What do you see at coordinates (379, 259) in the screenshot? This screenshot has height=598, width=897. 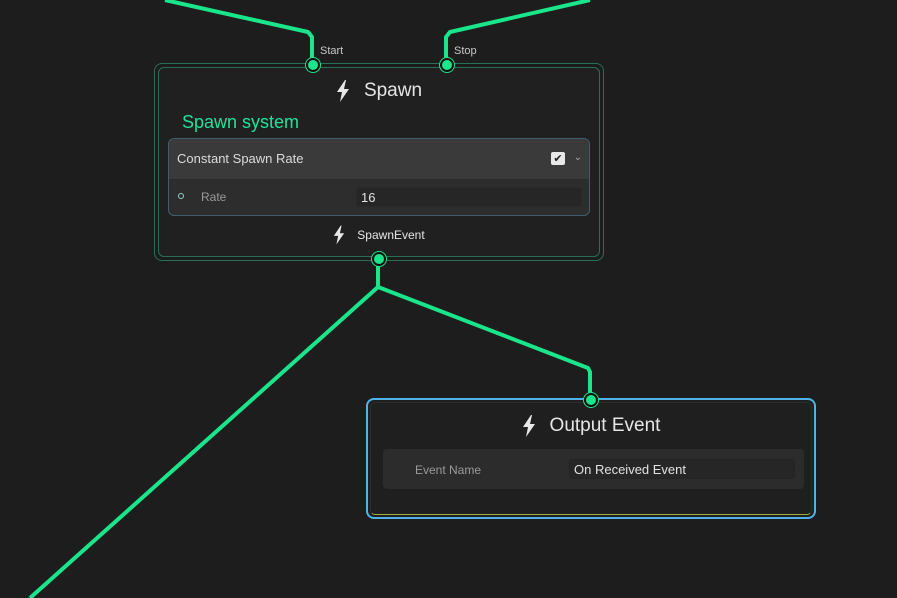 I see `spawnevent-output-port` at bounding box center [379, 259].